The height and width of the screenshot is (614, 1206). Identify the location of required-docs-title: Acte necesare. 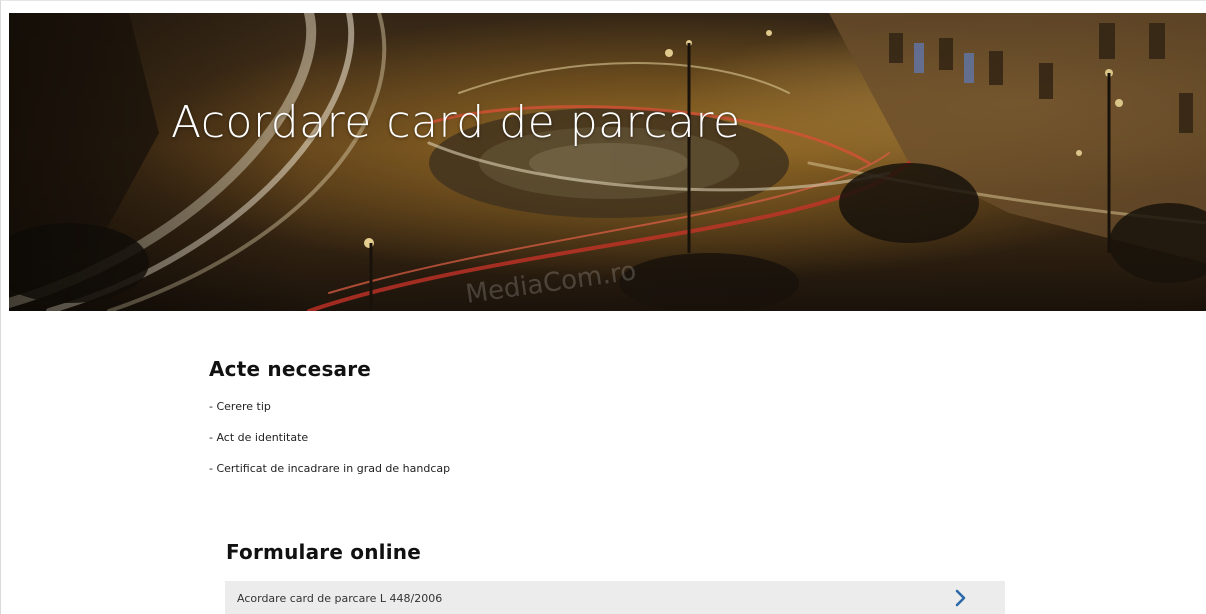
(290, 369).